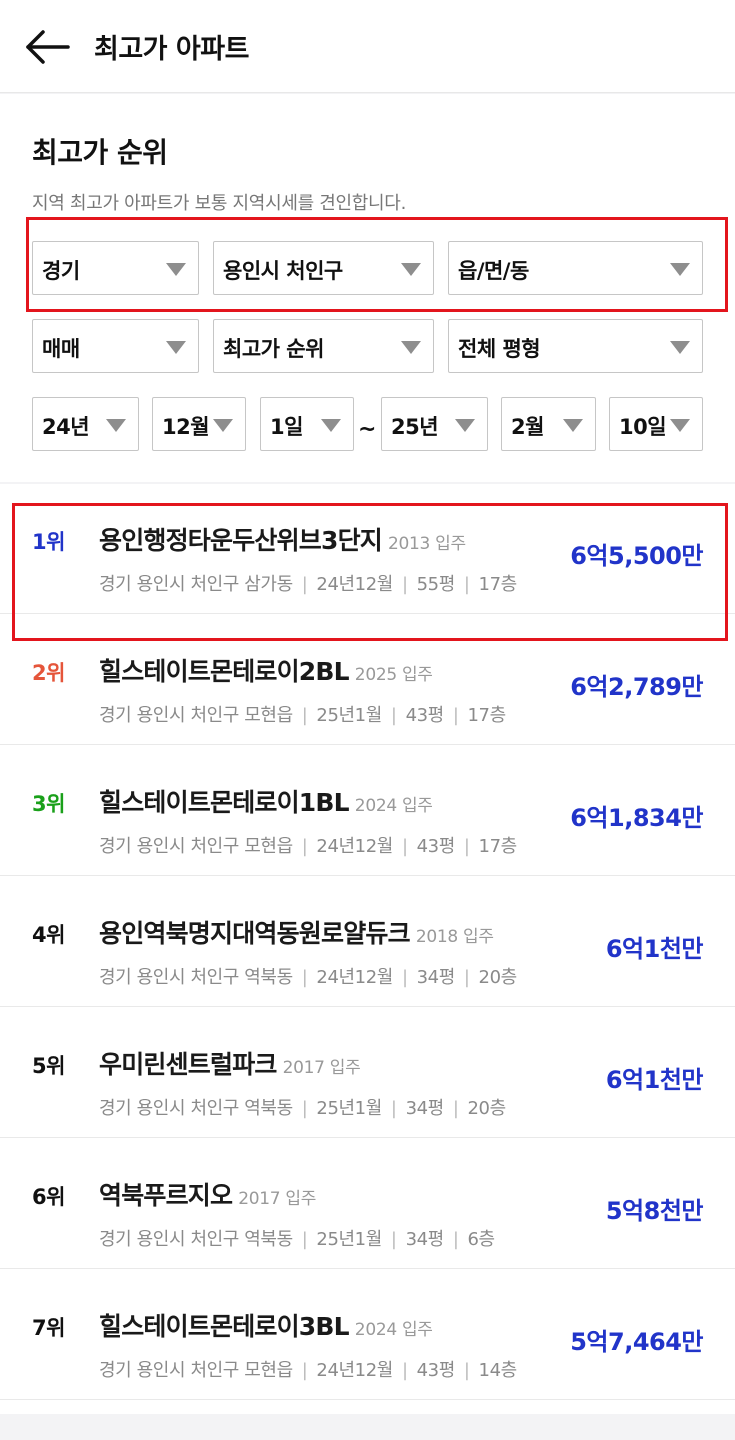 The height and width of the screenshot is (1440, 735). I want to click on from-year-select: 24년, so click(85, 424).